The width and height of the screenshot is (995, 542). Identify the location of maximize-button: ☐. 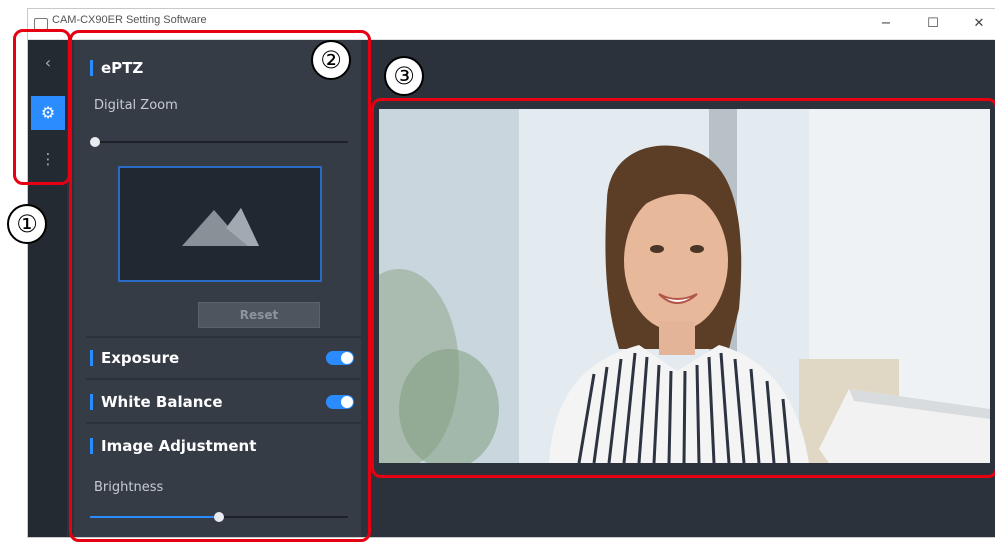
(933, 24).